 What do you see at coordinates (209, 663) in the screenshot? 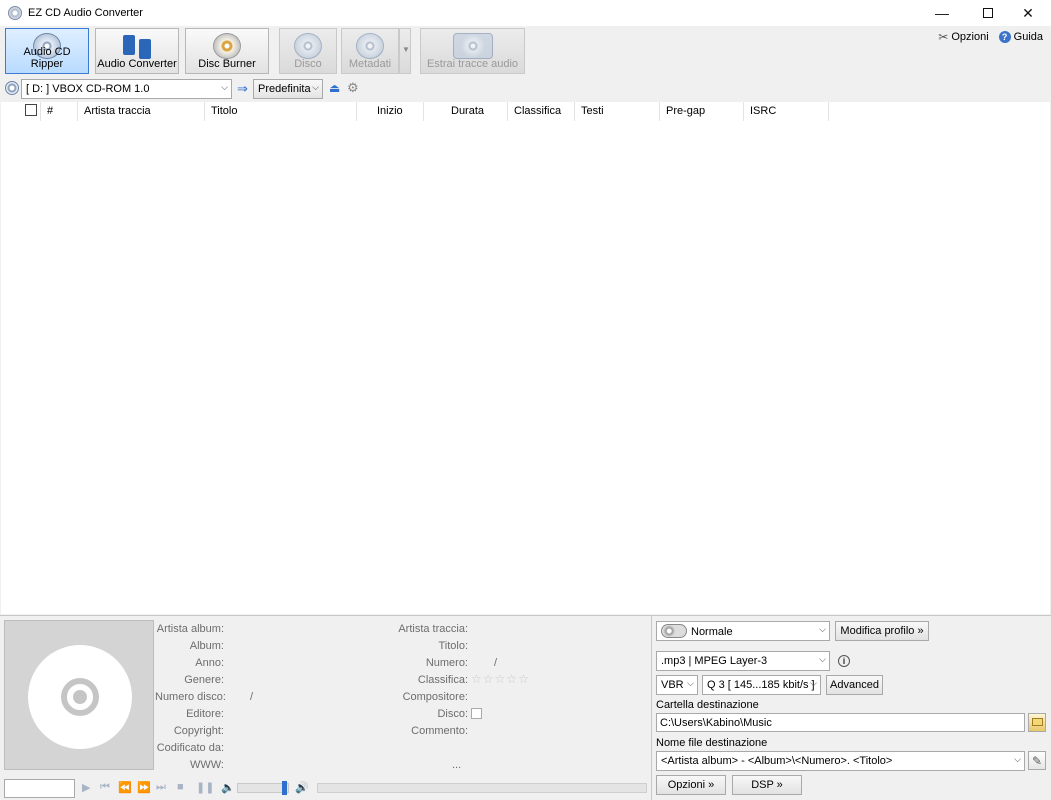
I see `year-label: Anno:` at bounding box center [209, 663].